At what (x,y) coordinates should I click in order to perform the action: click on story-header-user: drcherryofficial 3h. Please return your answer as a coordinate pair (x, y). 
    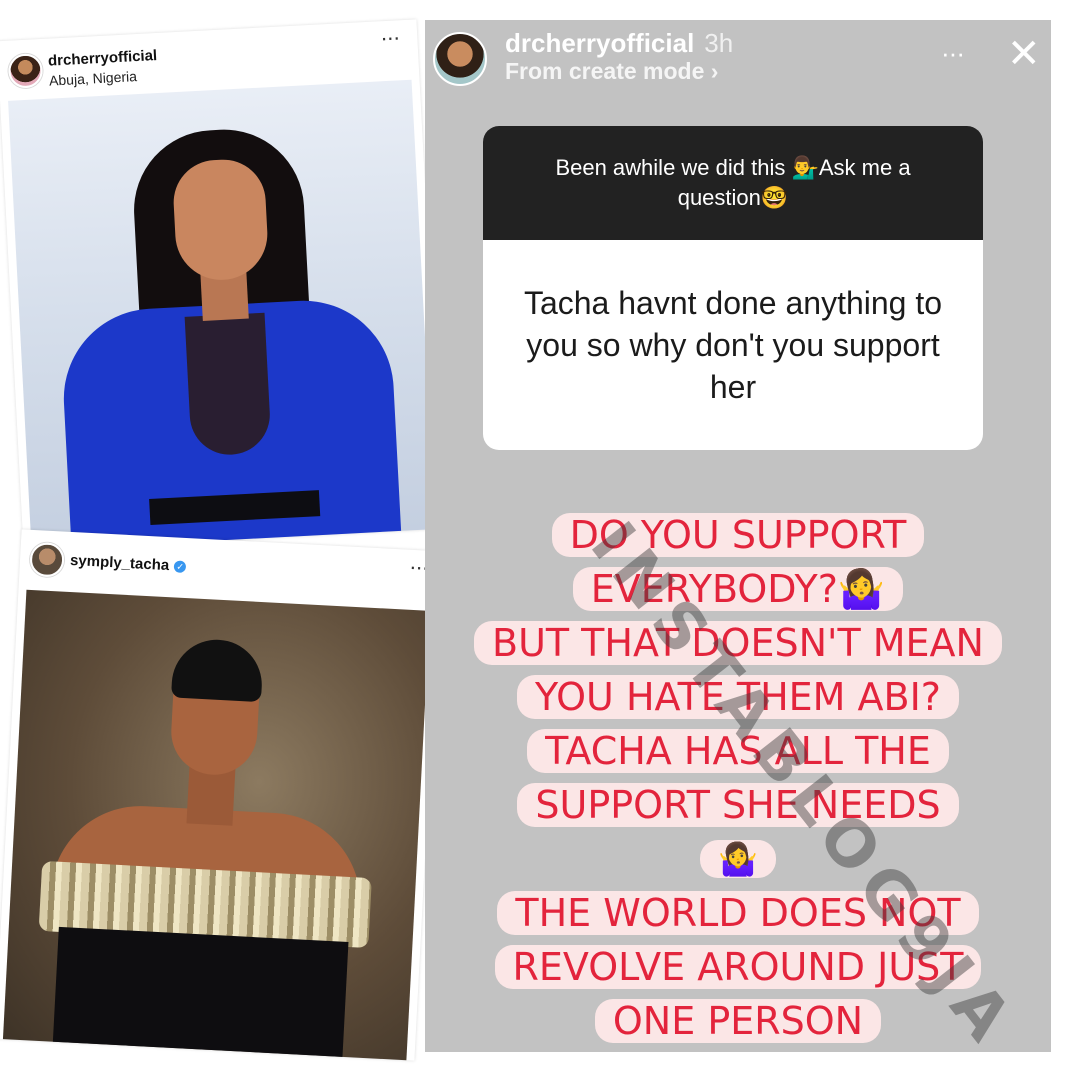
    Looking at the image, I should click on (619, 43).